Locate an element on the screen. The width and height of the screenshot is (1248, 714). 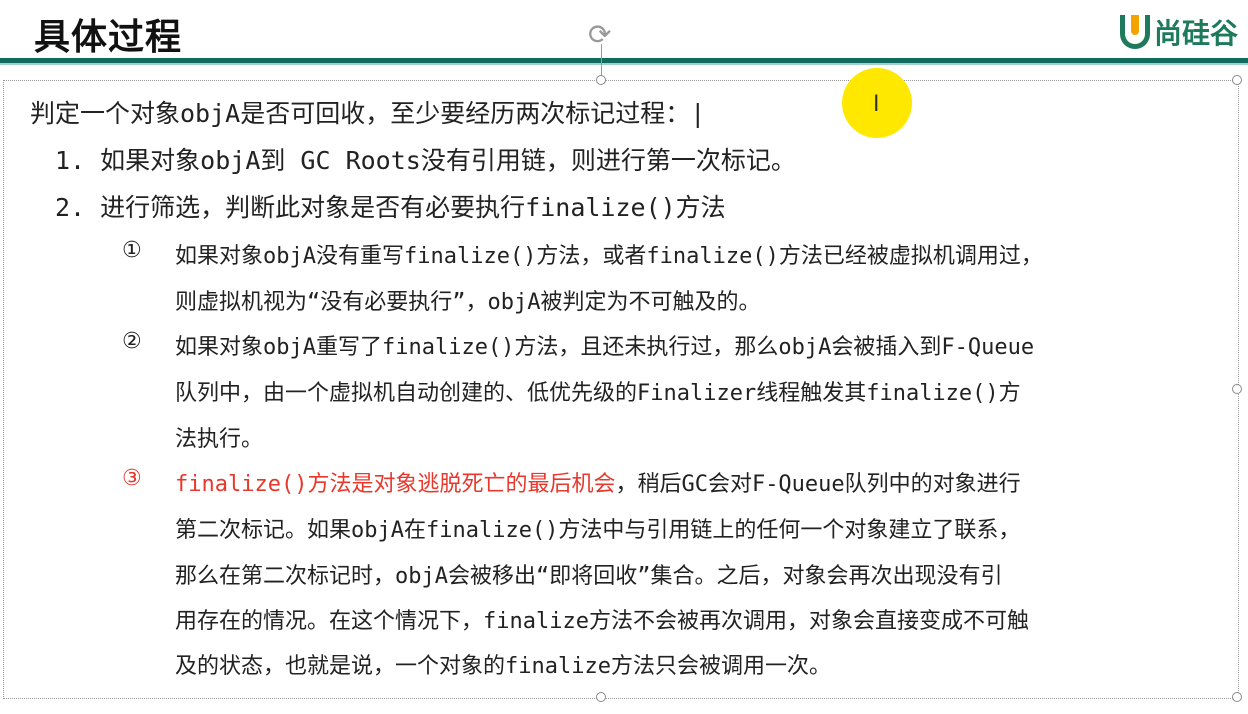
resize-handle-bottom is located at coordinates (601, 697).